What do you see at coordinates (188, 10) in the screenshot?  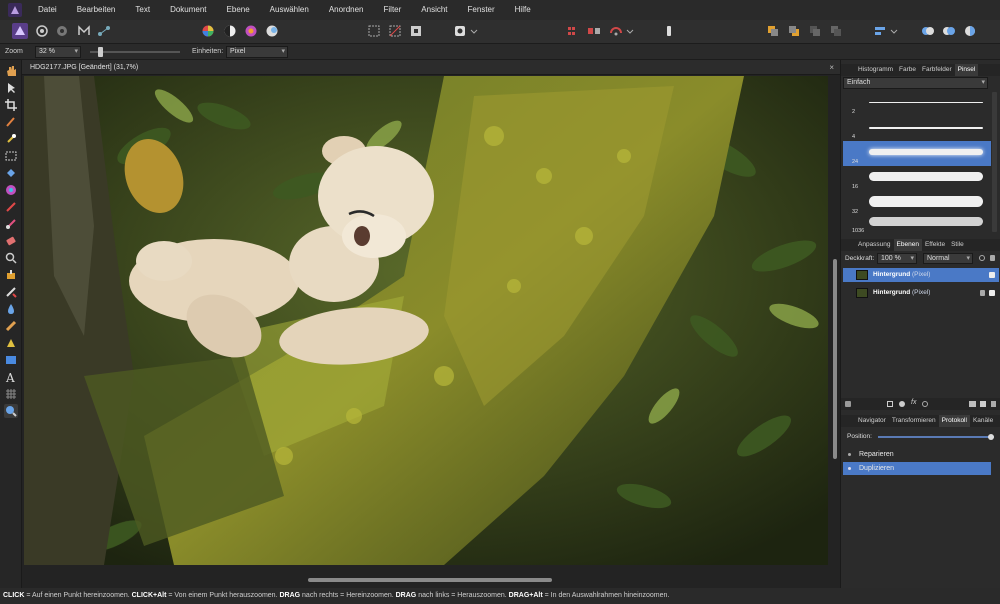 I see `menu-dokument: Dokument` at bounding box center [188, 10].